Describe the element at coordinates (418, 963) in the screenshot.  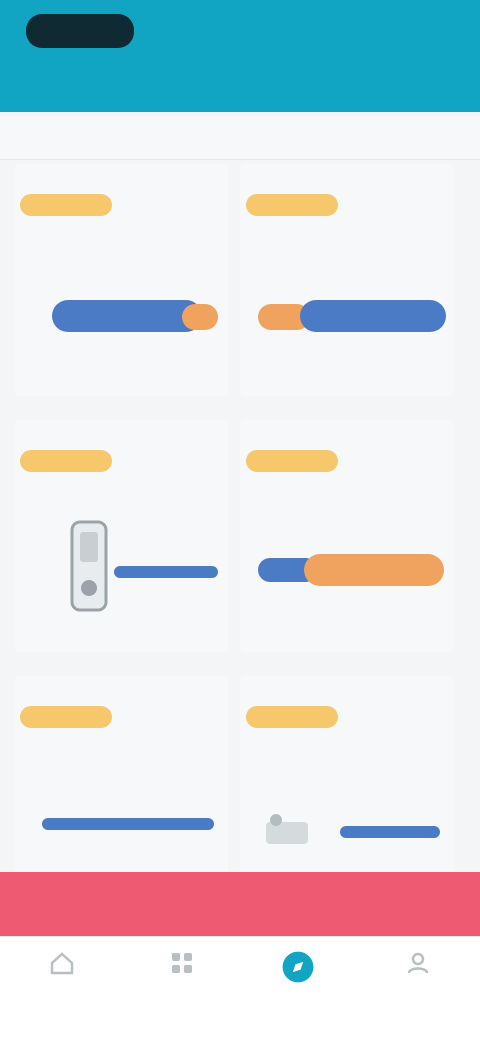
I see `user-icon` at that location.